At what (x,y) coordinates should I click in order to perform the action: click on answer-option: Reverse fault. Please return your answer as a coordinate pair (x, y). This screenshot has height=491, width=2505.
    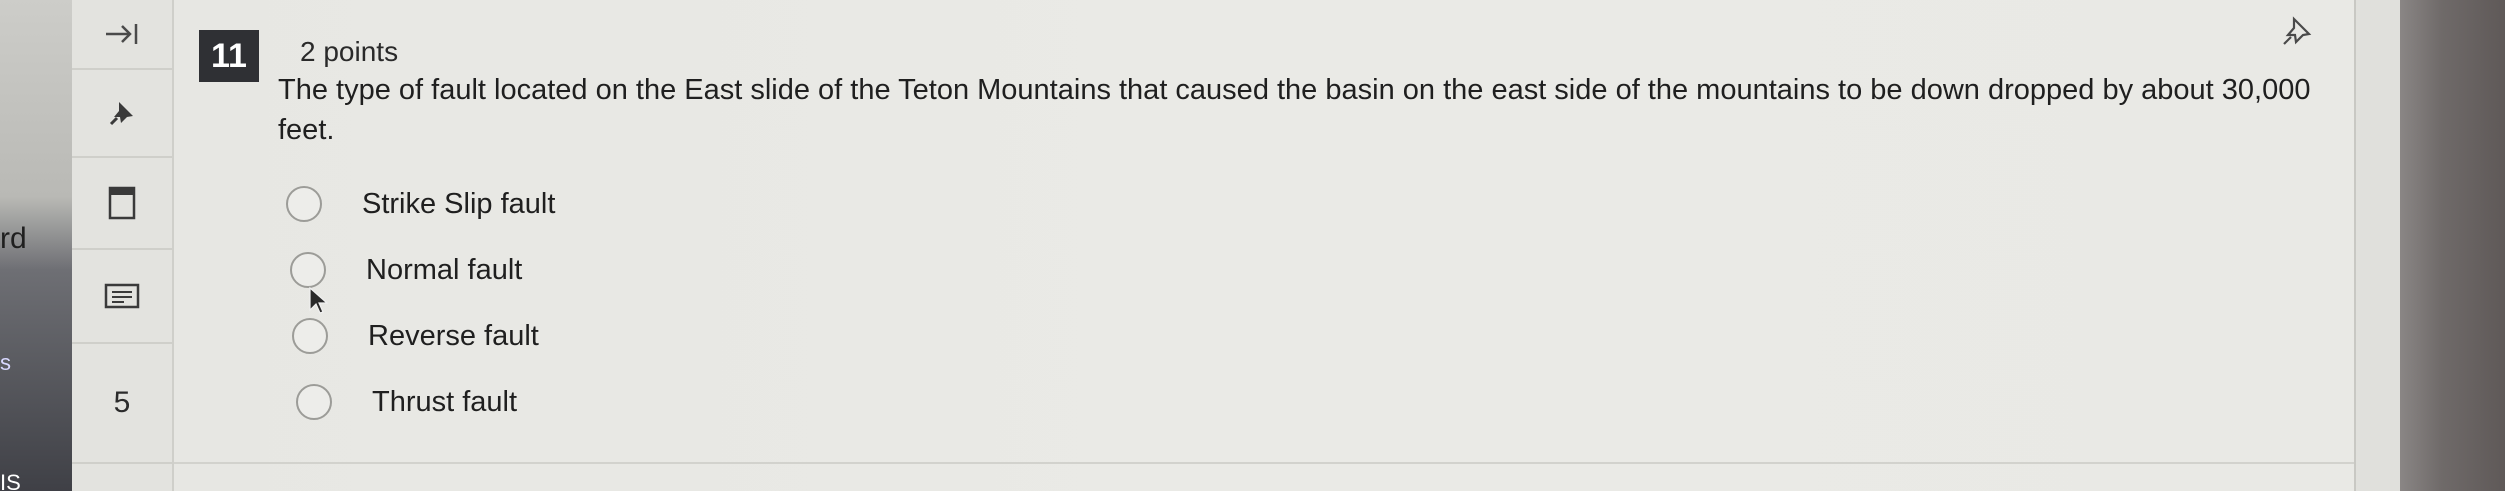
    Looking at the image, I should click on (415, 336).